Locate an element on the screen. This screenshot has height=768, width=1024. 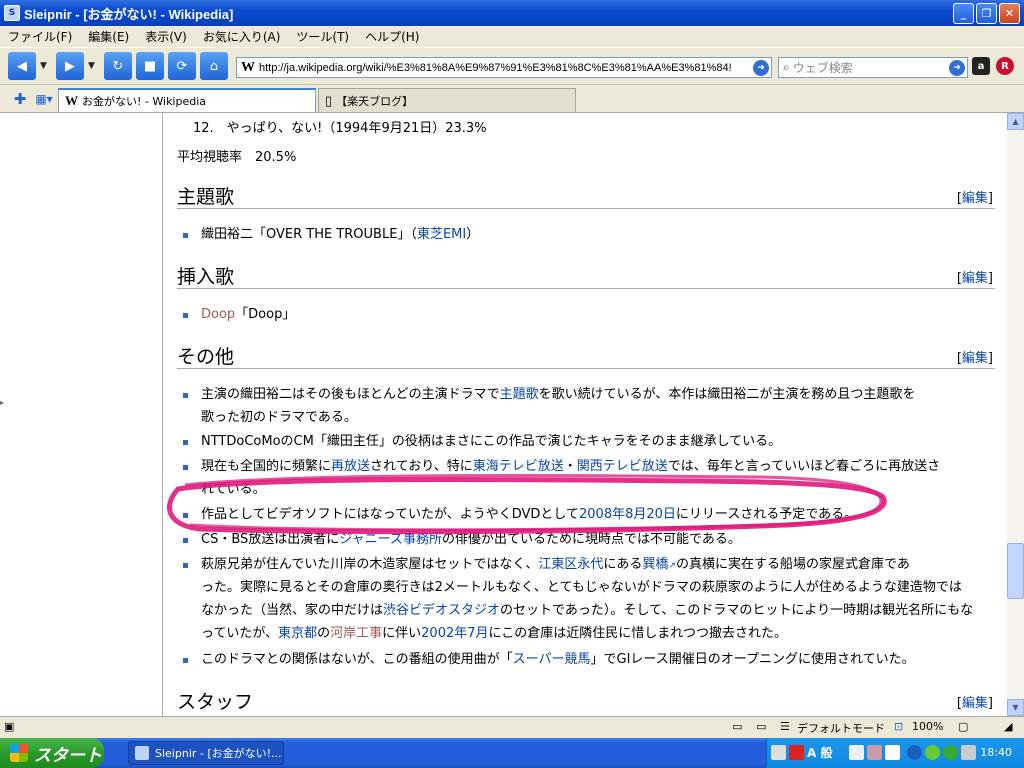
link-rerun: 再放送 is located at coordinates (350, 466).